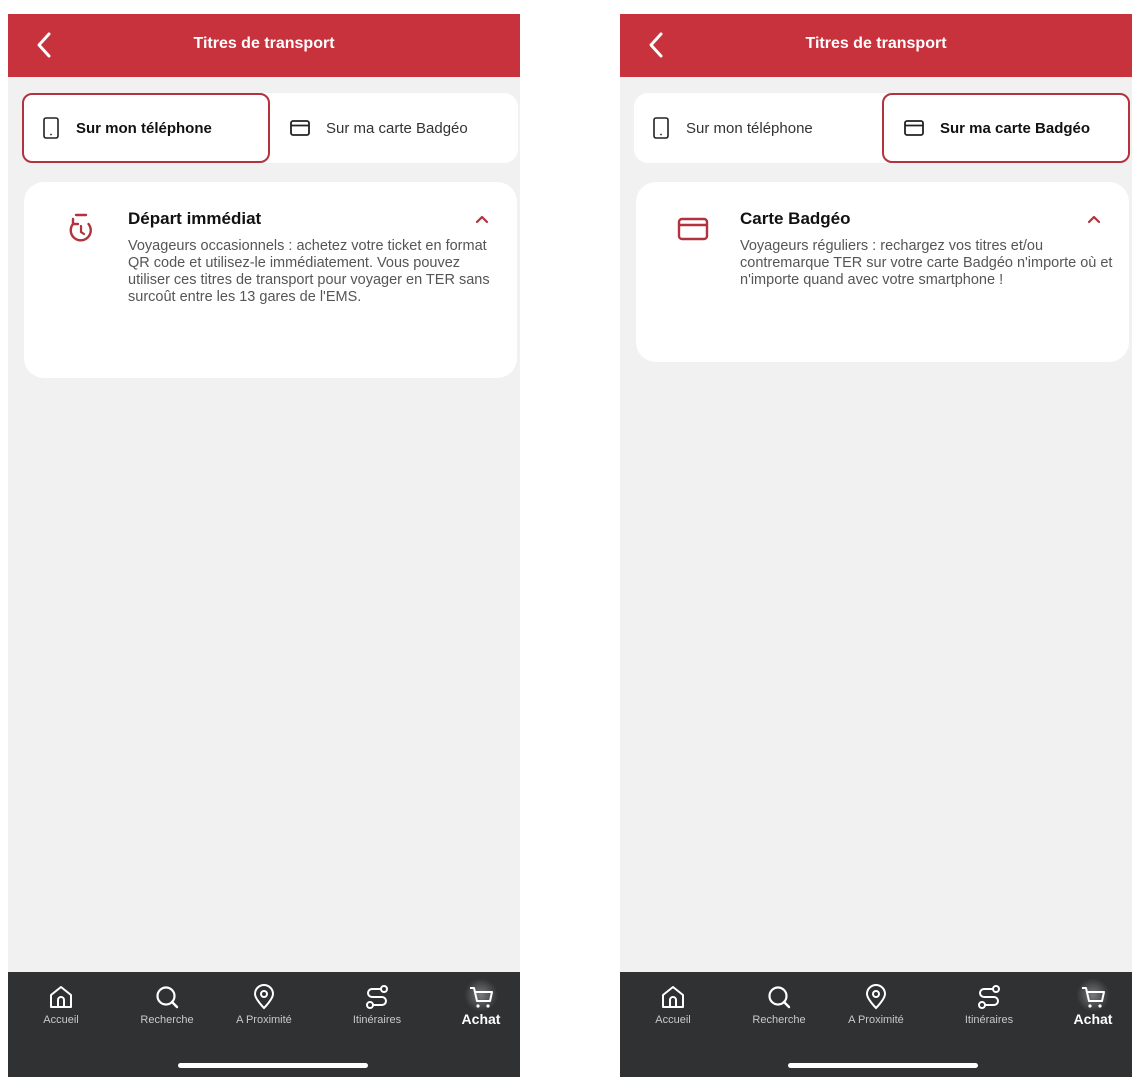  Describe the element at coordinates (195, 218) in the screenshot. I see `card-title: Départ immédiat` at that location.